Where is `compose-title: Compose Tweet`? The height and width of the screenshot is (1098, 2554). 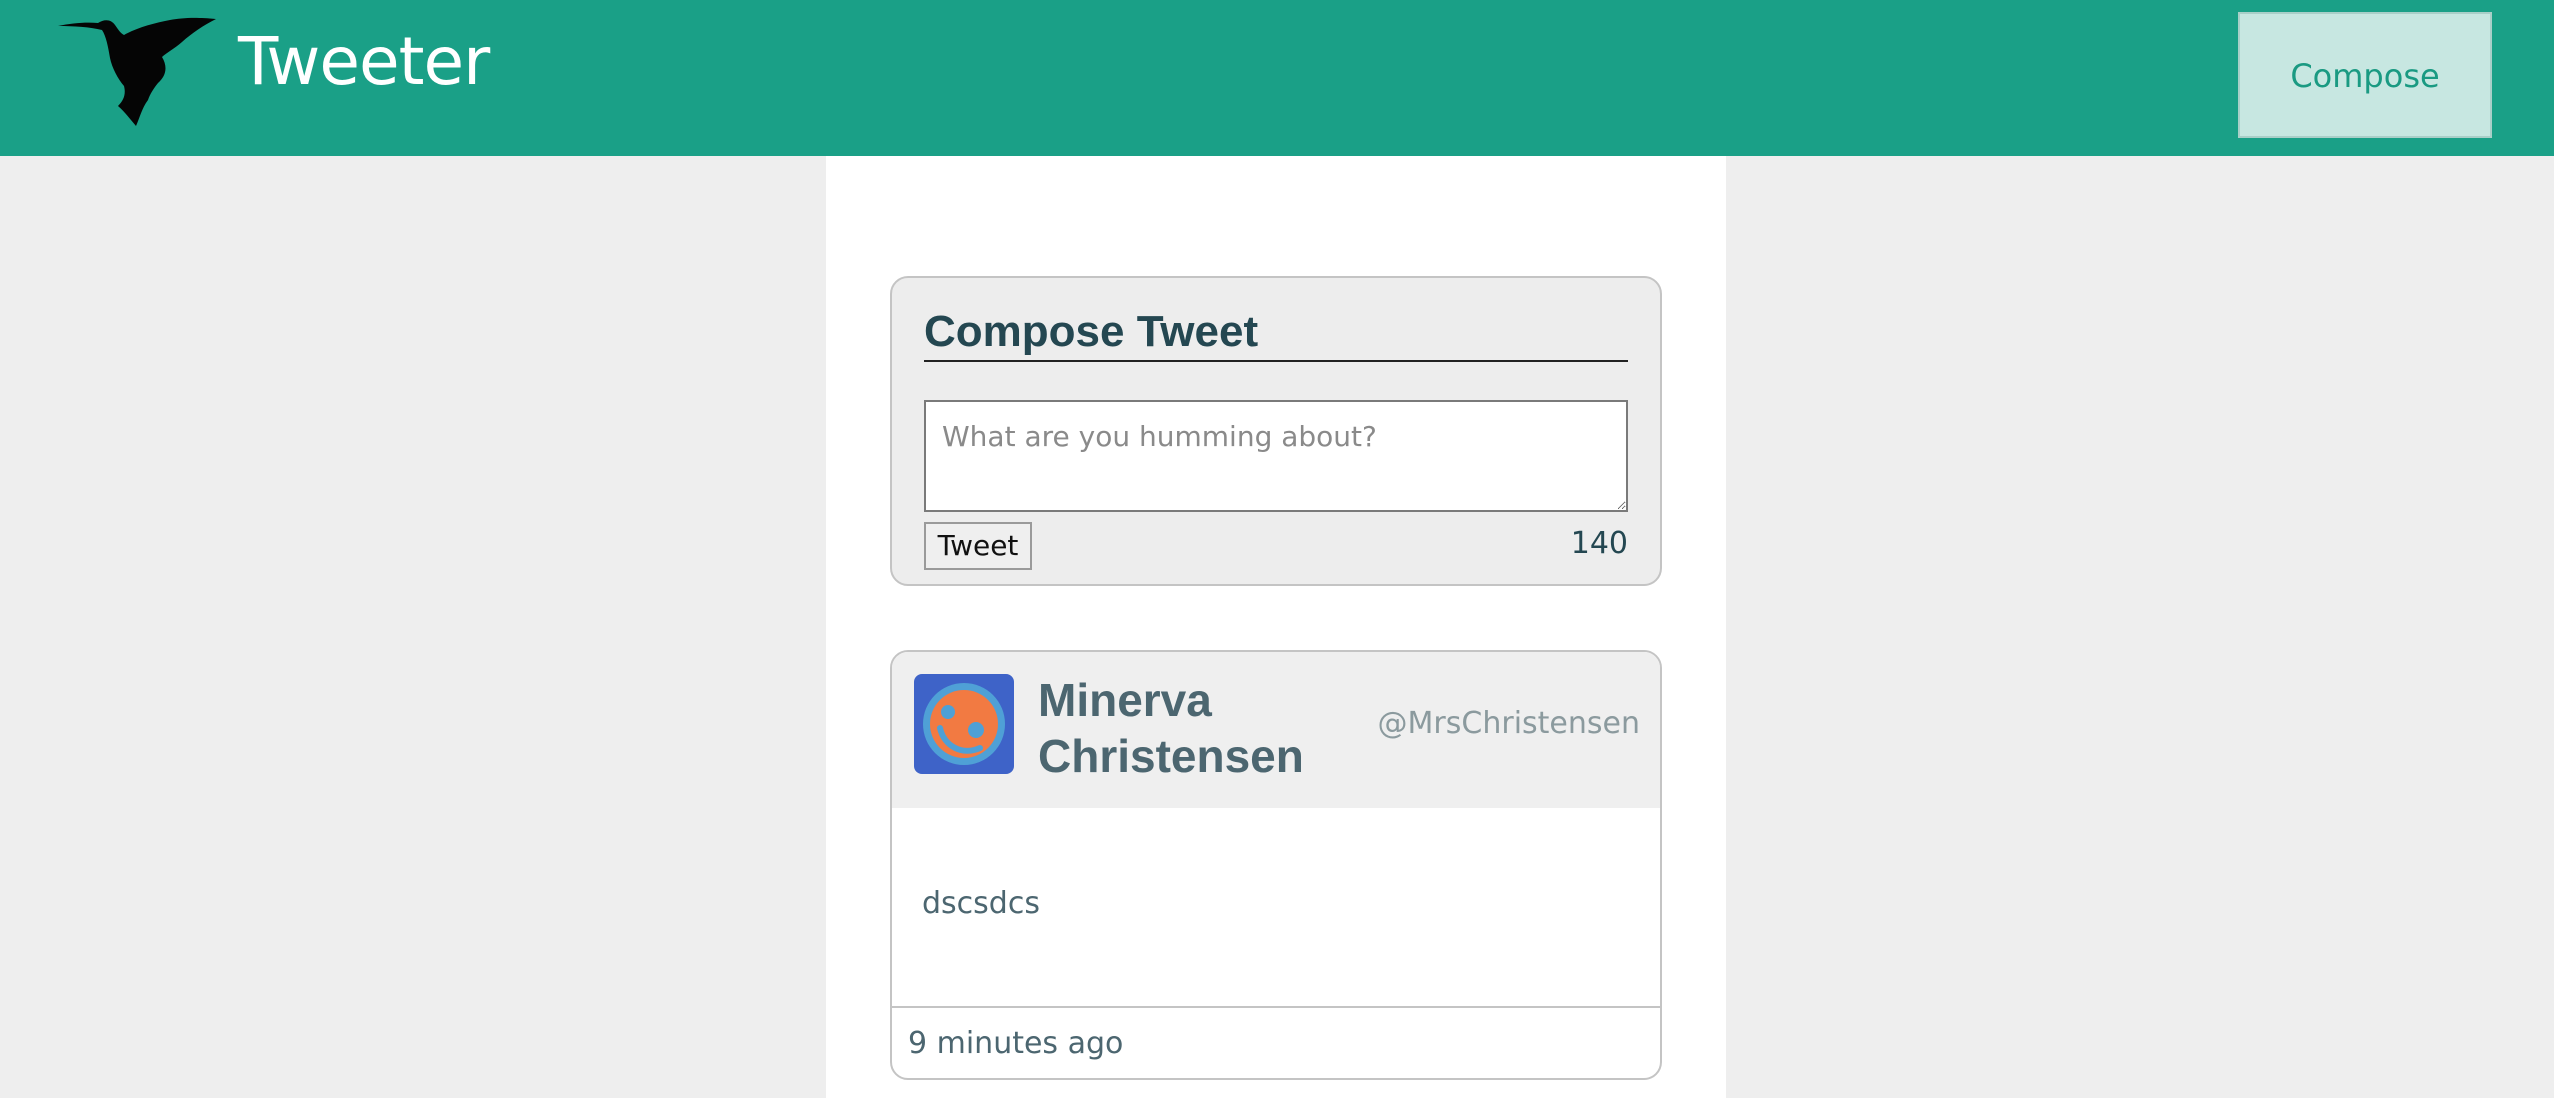 compose-title: Compose Tweet is located at coordinates (1276, 333).